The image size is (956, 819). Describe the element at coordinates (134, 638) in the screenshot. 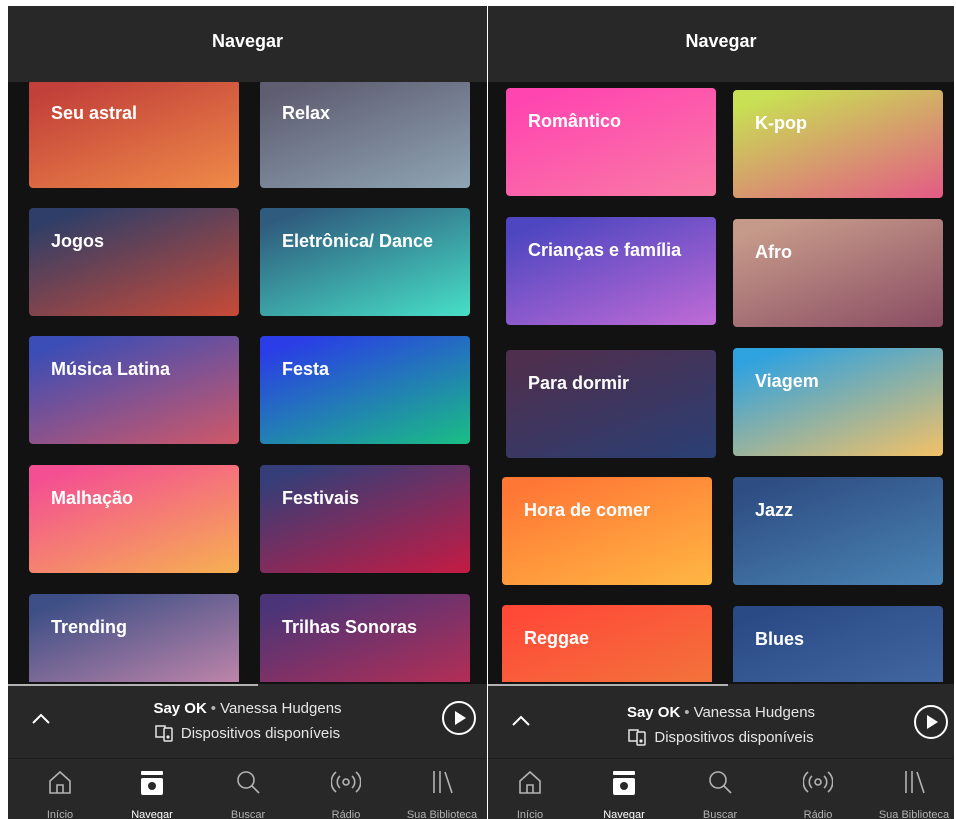

I see `category-tile: Trending` at that location.